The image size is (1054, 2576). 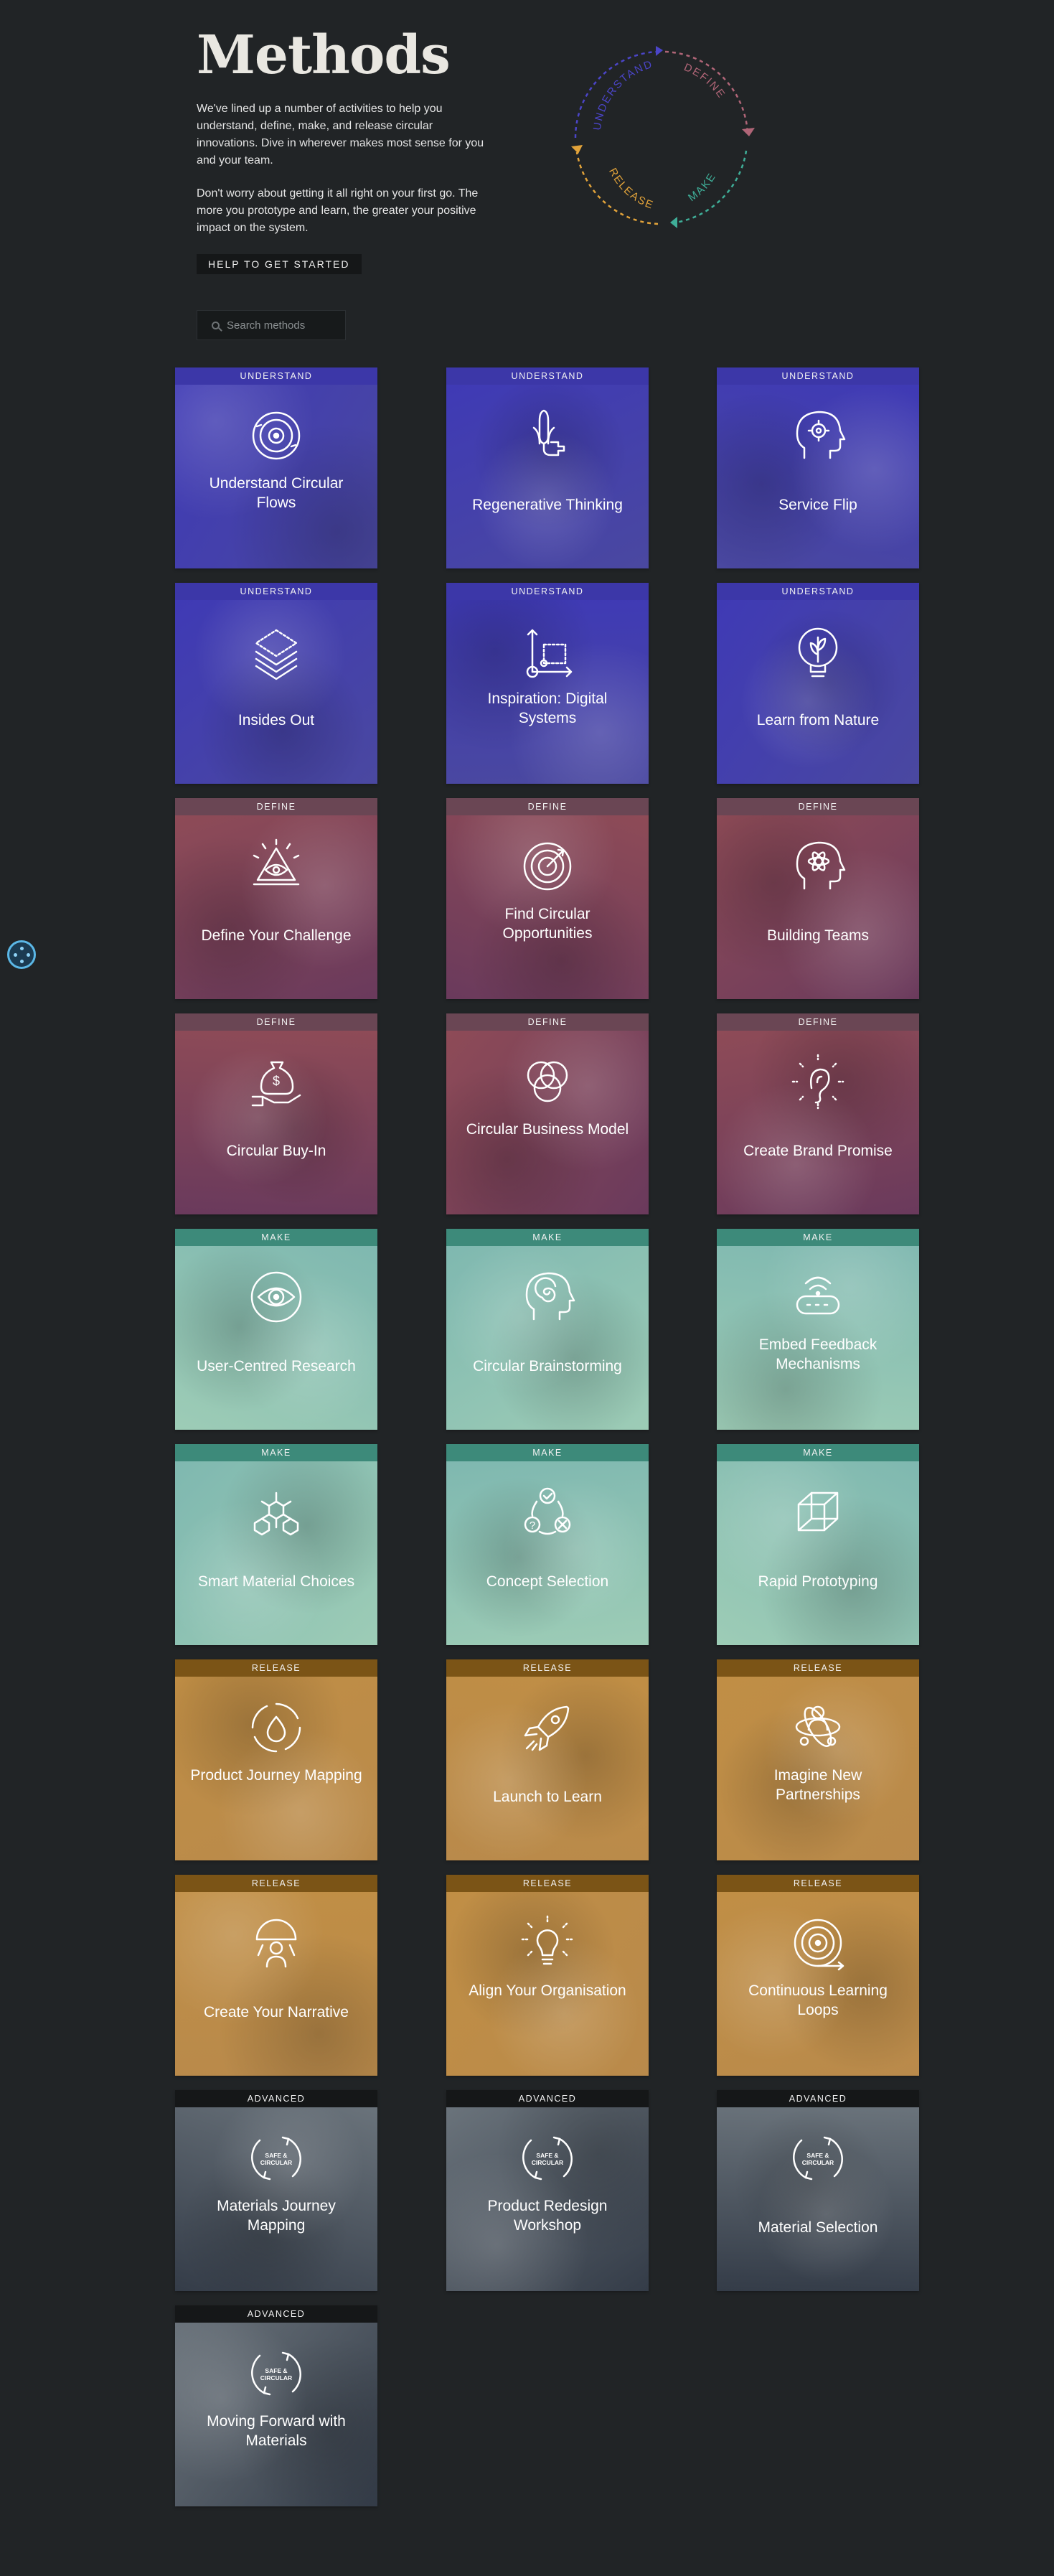 I want to click on method-card-image: Product Journey Mapping, so click(x=276, y=1768).